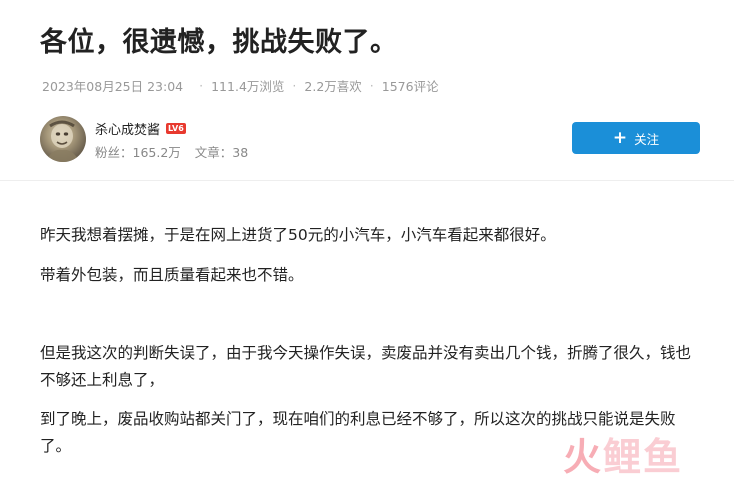  I want to click on watermark-char: 鲤, so click(622, 457).